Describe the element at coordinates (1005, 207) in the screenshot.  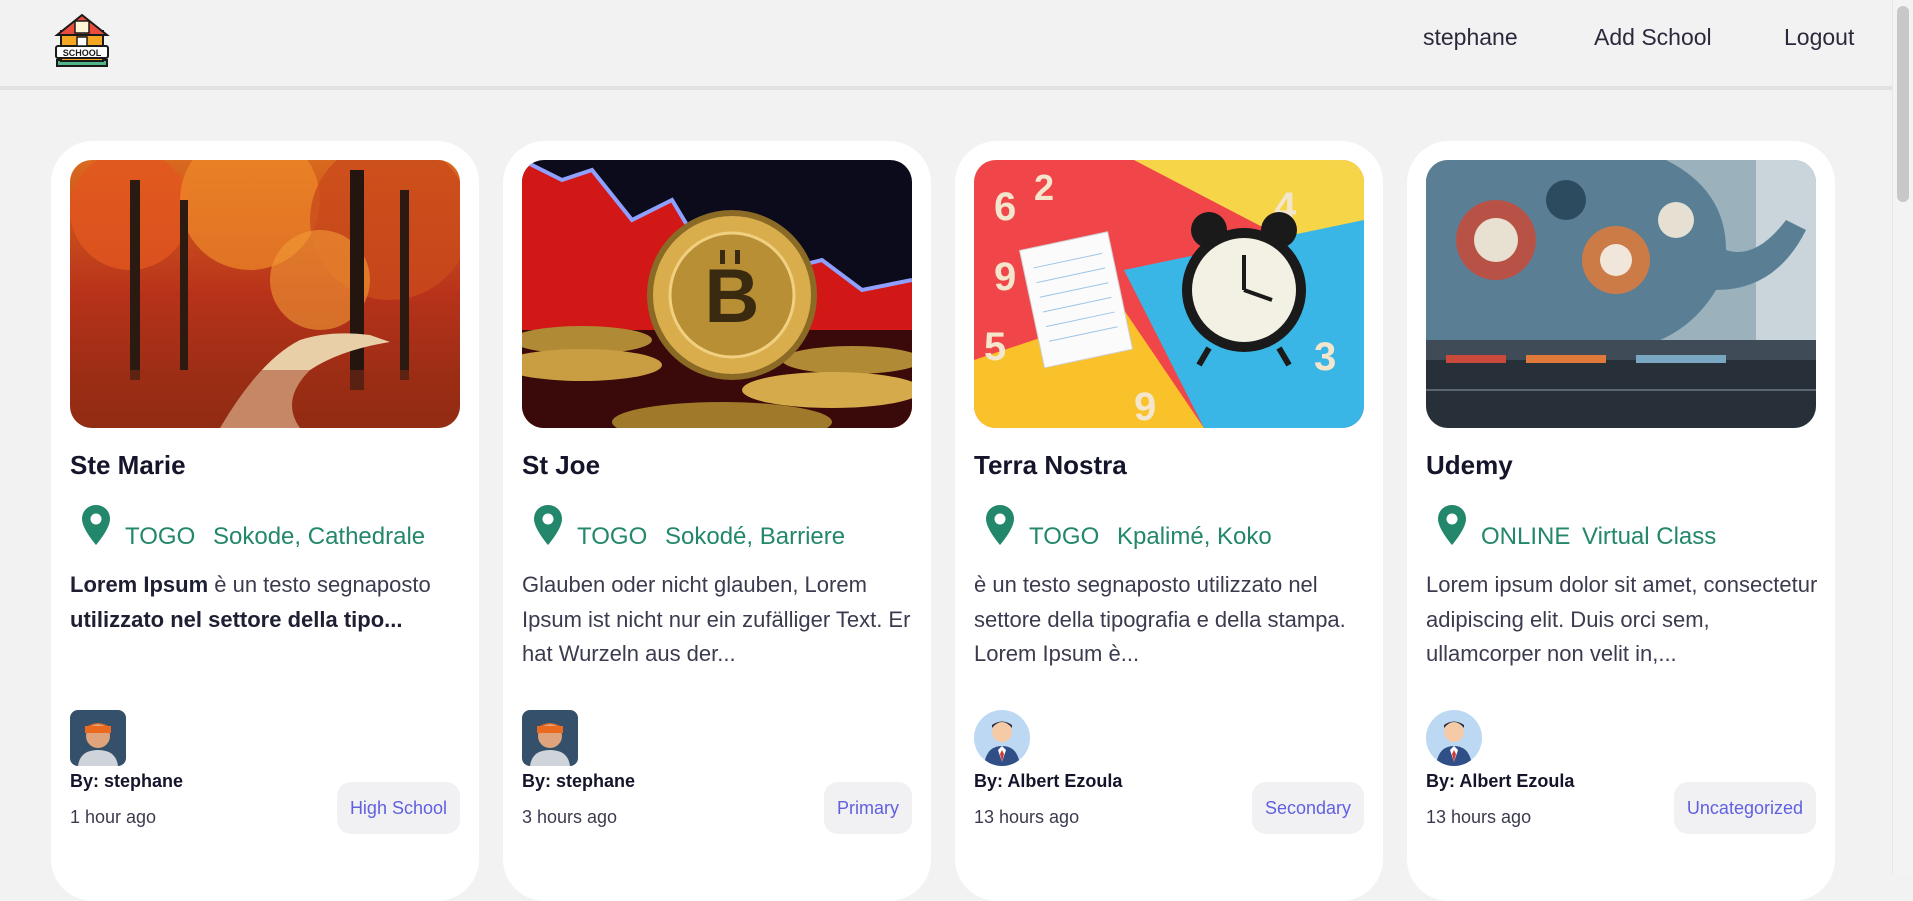
I see `svg-text: 6` at that location.